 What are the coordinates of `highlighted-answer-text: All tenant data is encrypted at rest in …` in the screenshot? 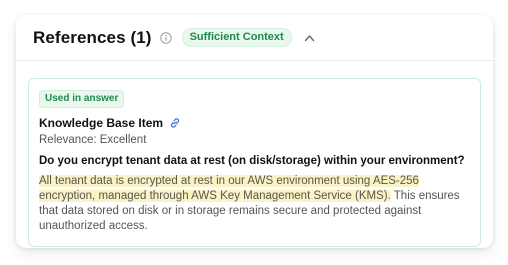 It's located at (229, 188).